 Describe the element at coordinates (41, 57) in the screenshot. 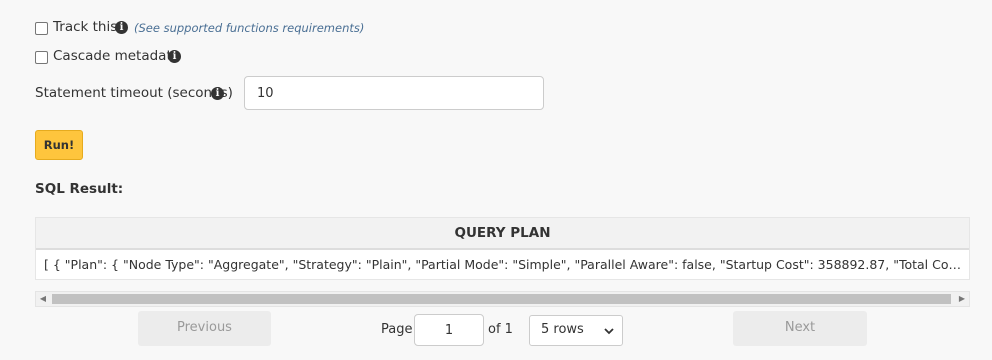

I see `cascade-metadata-checkbox` at that location.